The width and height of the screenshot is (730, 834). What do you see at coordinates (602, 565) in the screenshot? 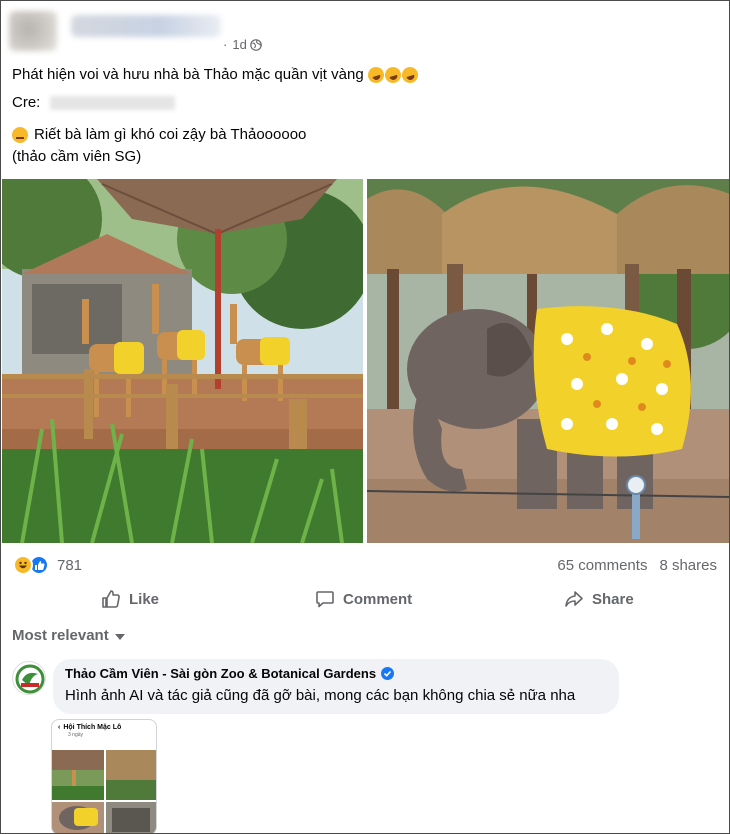
I see `comments-count-link: 65 comments` at bounding box center [602, 565].